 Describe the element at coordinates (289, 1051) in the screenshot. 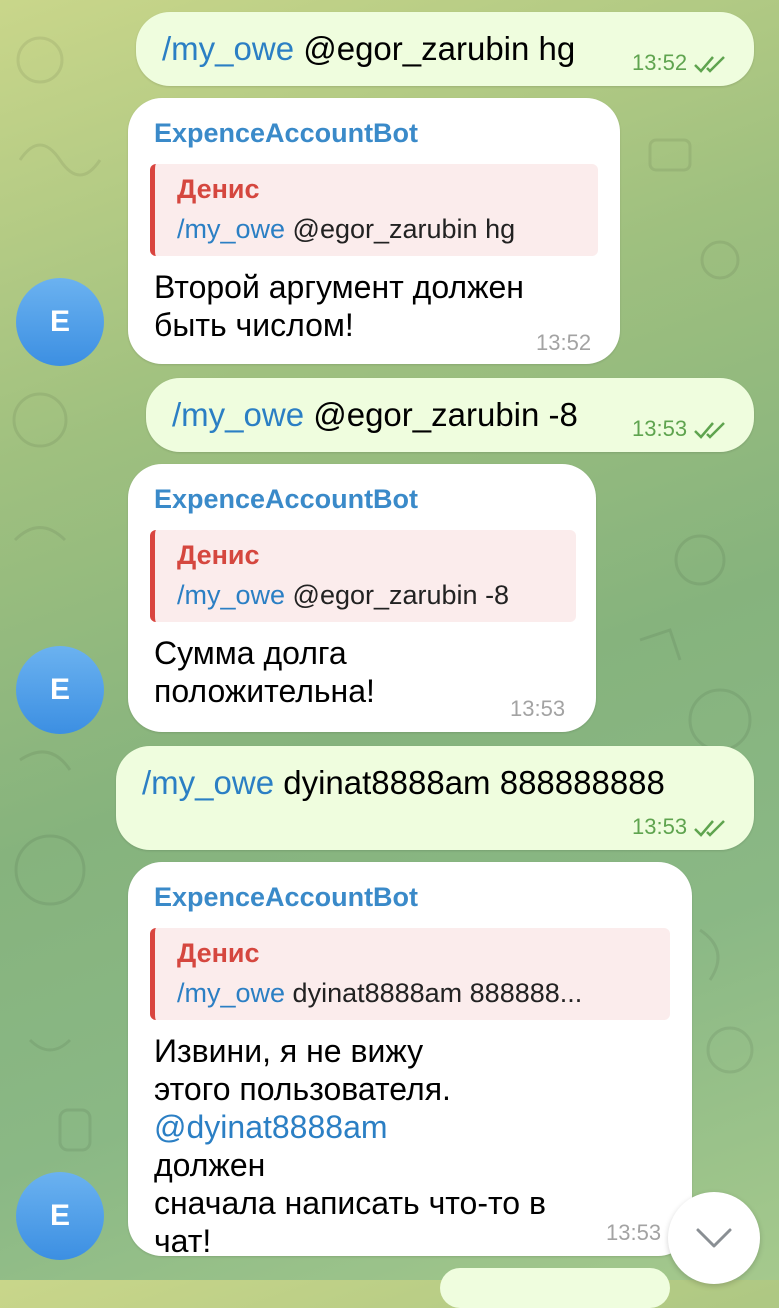

I see `message-line: Извини, я не вижу` at that location.